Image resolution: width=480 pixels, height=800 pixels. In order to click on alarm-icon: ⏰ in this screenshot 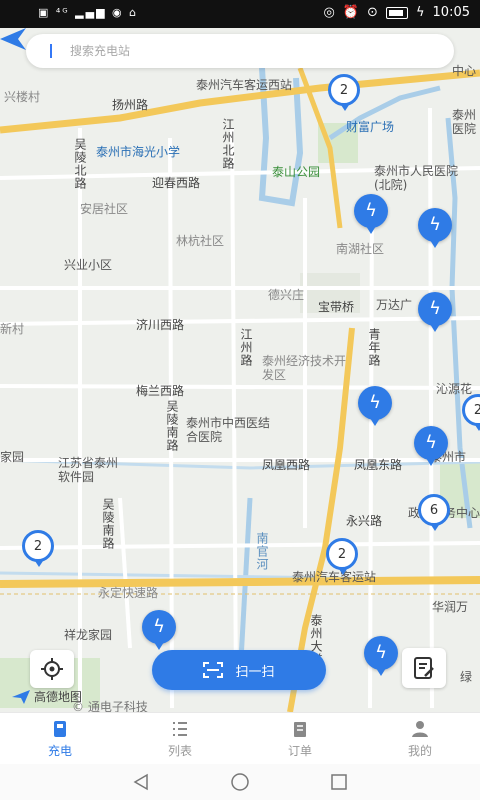, I will do `click(351, 12)`.